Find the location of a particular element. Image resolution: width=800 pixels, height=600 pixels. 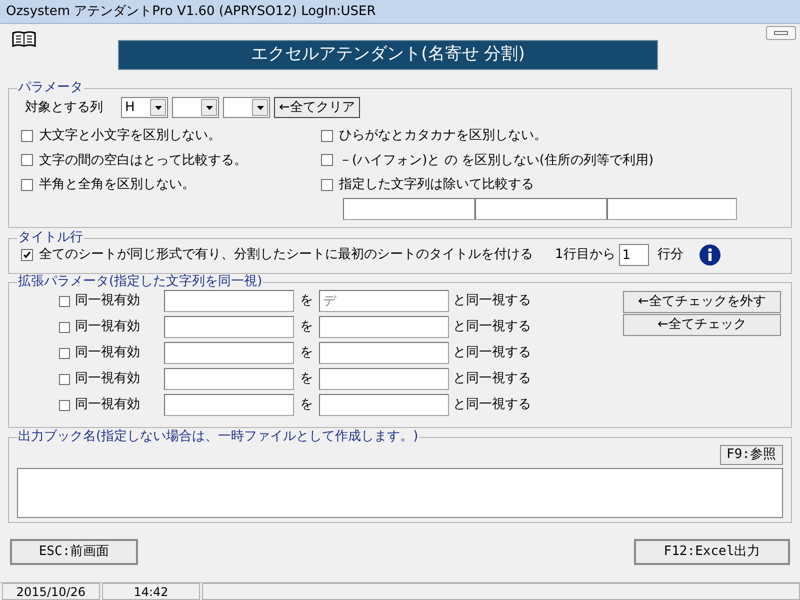

option-label: 大文字と小文字を区別しない。 is located at coordinates (130, 136).